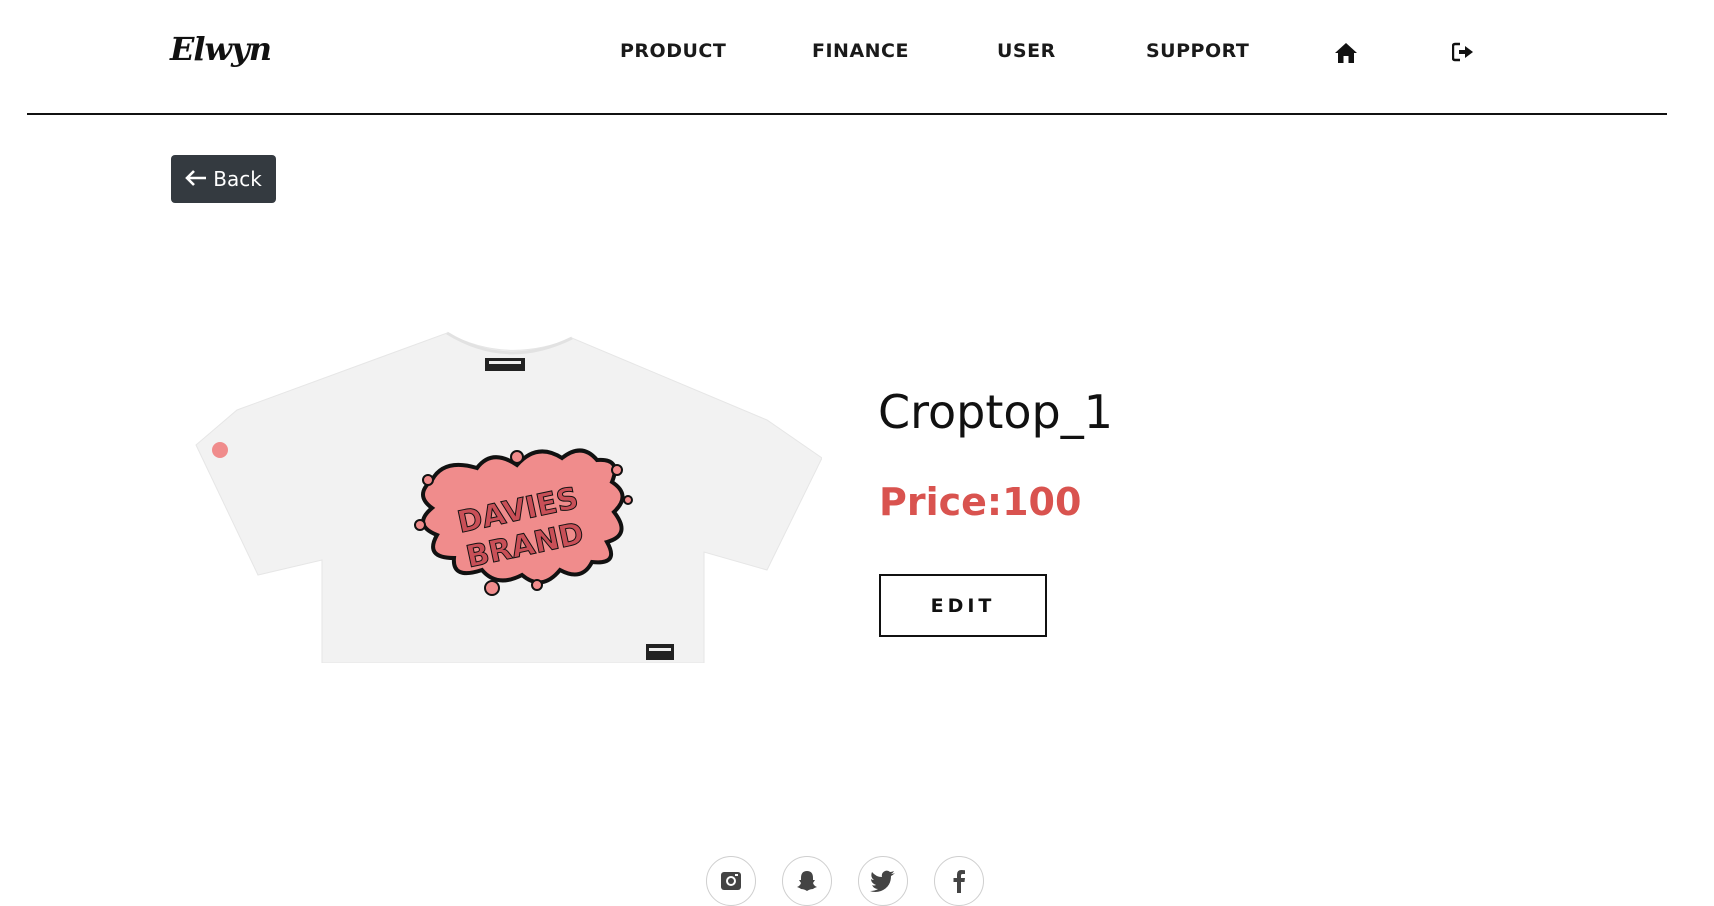 The width and height of the screenshot is (1714, 906). Describe the element at coordinates (237, 179) in the screenshot. I see `back-button-label: Back` at that location.